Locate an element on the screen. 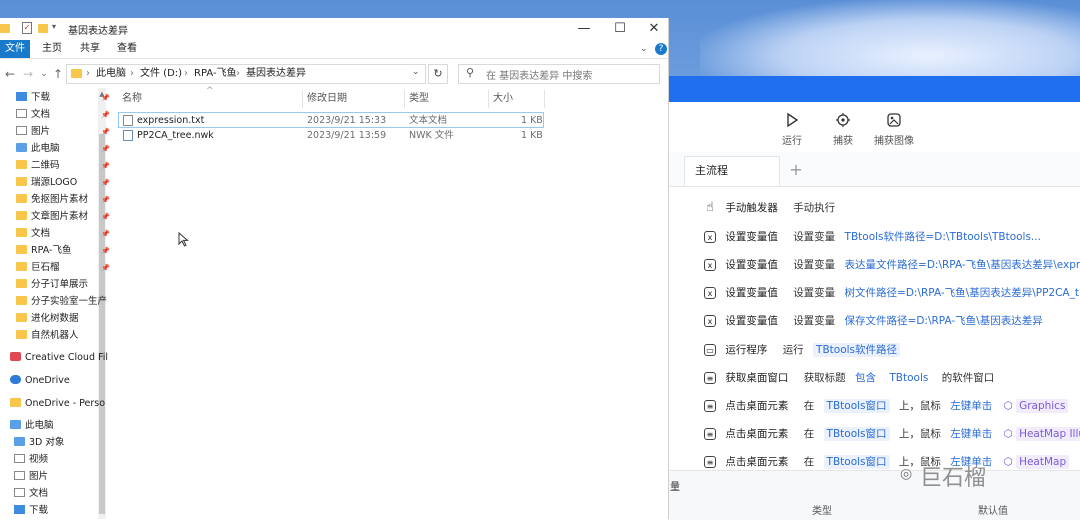  sidebar-item: RPA-飞鱼 📌 is located at coordinates (57, 251).